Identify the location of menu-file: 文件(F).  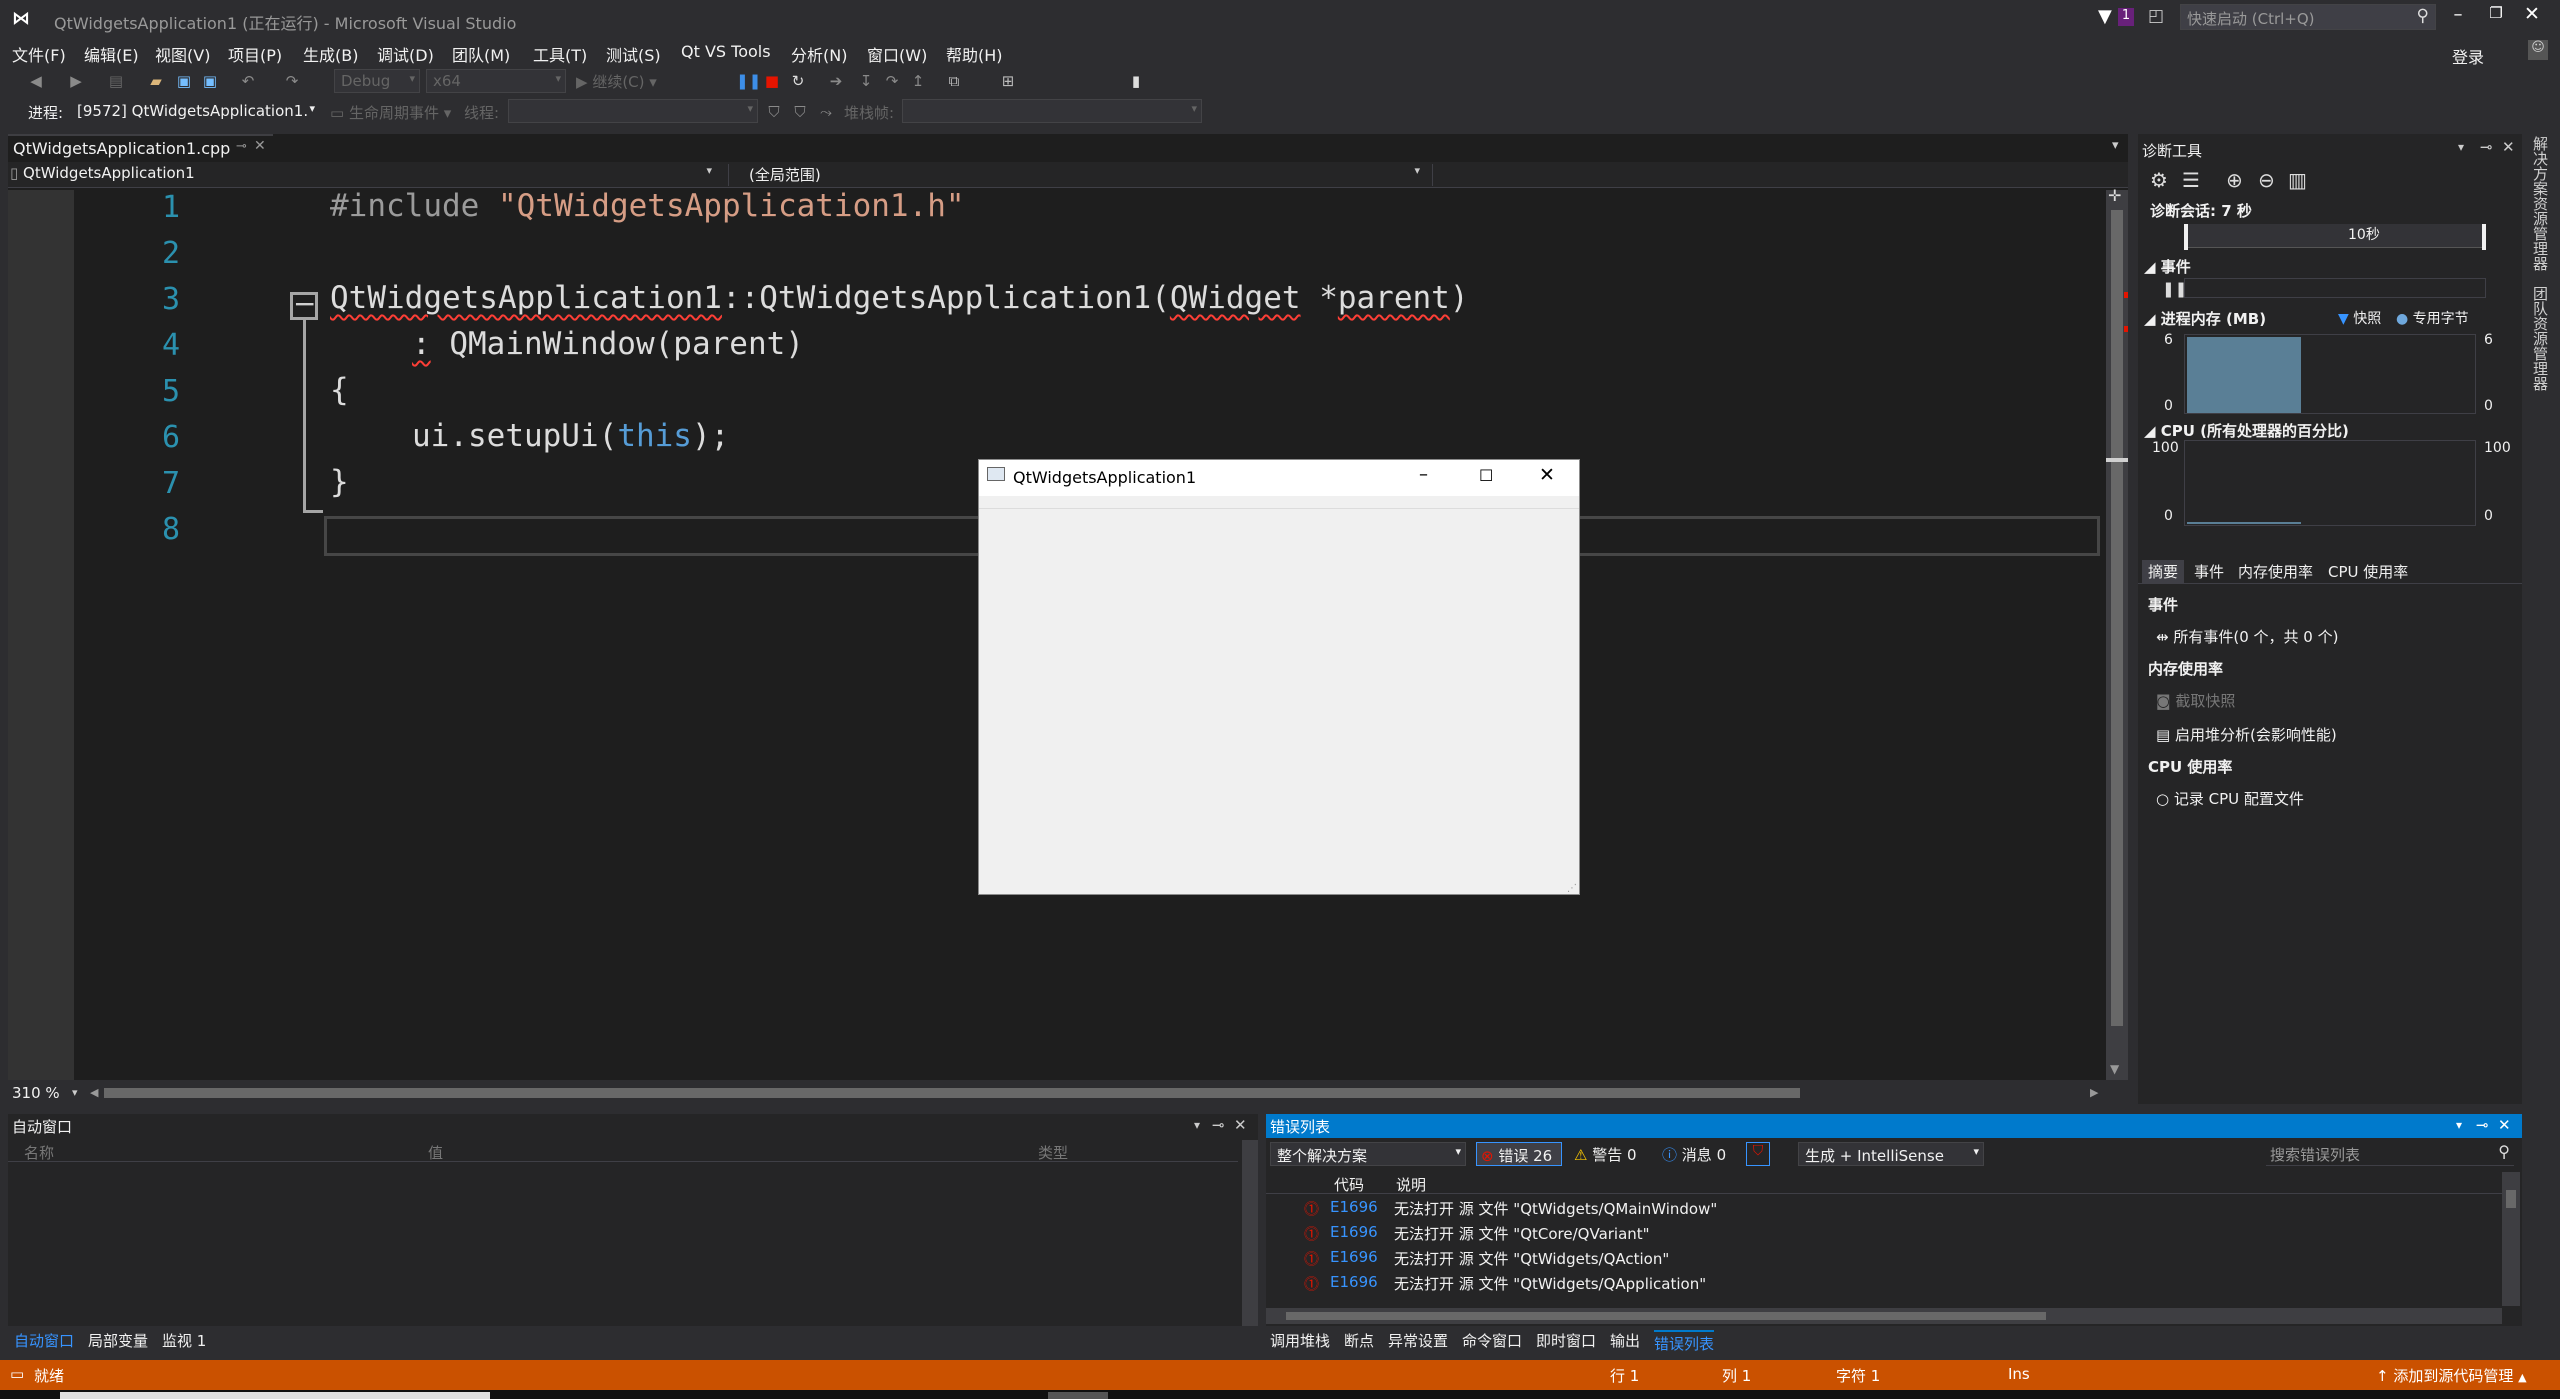
(39, 54).